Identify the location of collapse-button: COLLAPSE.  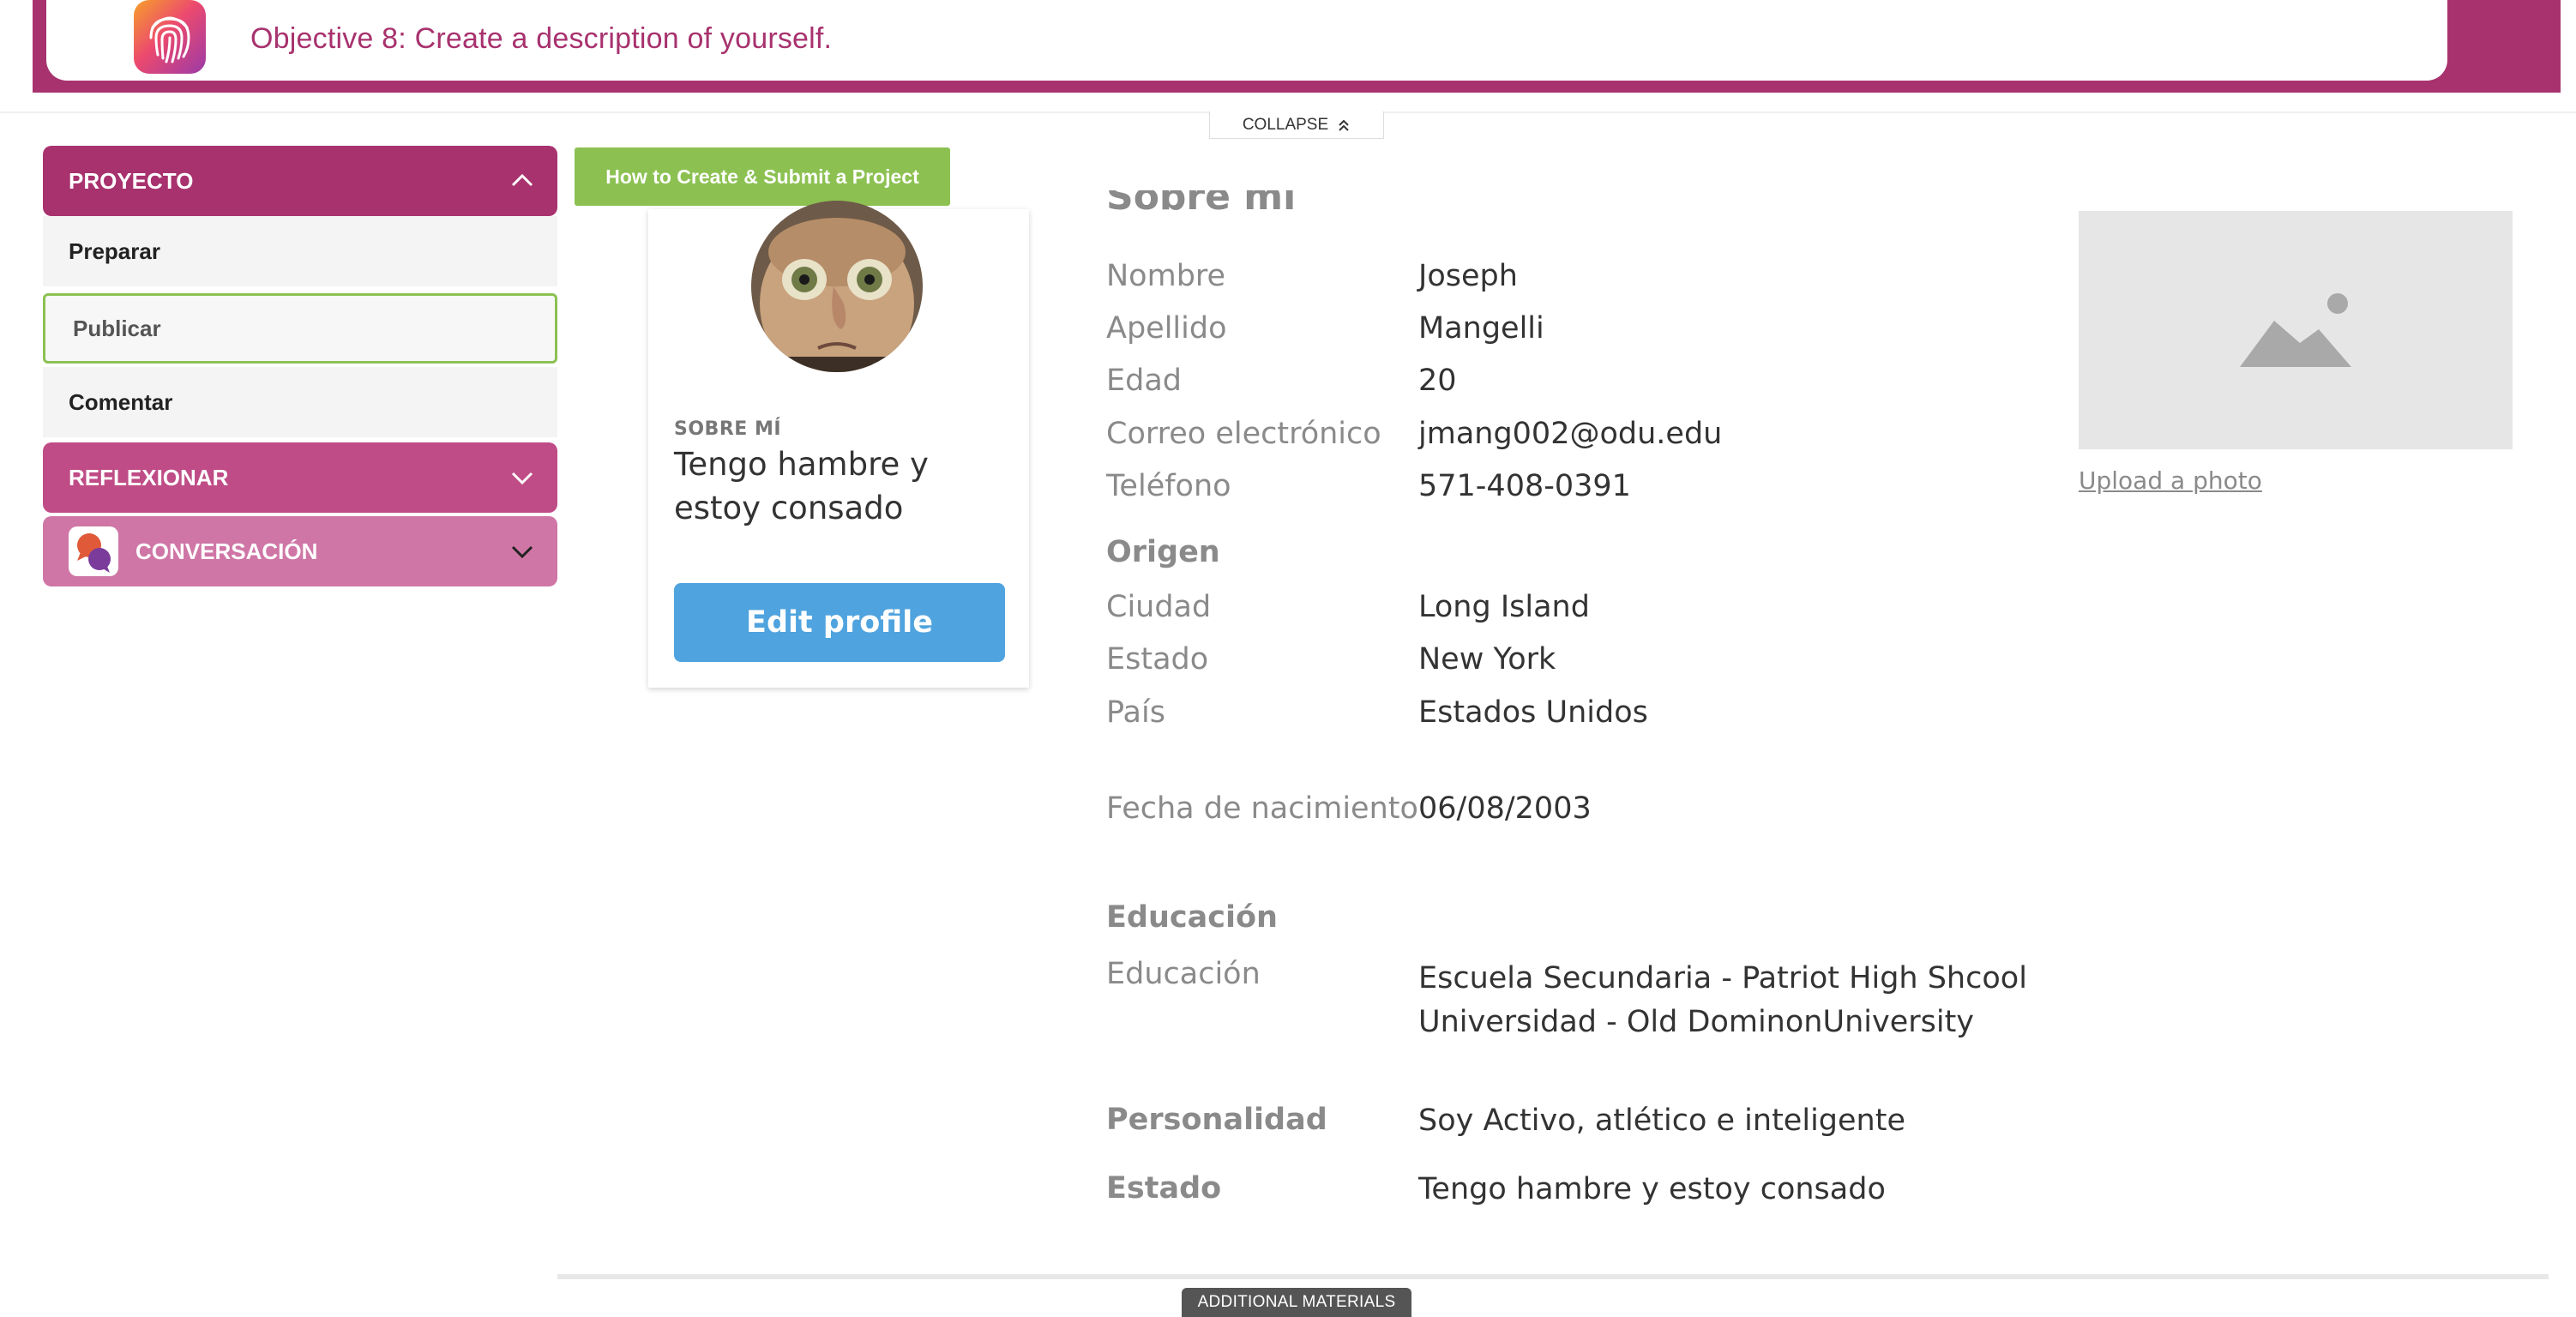
(1296, 125).